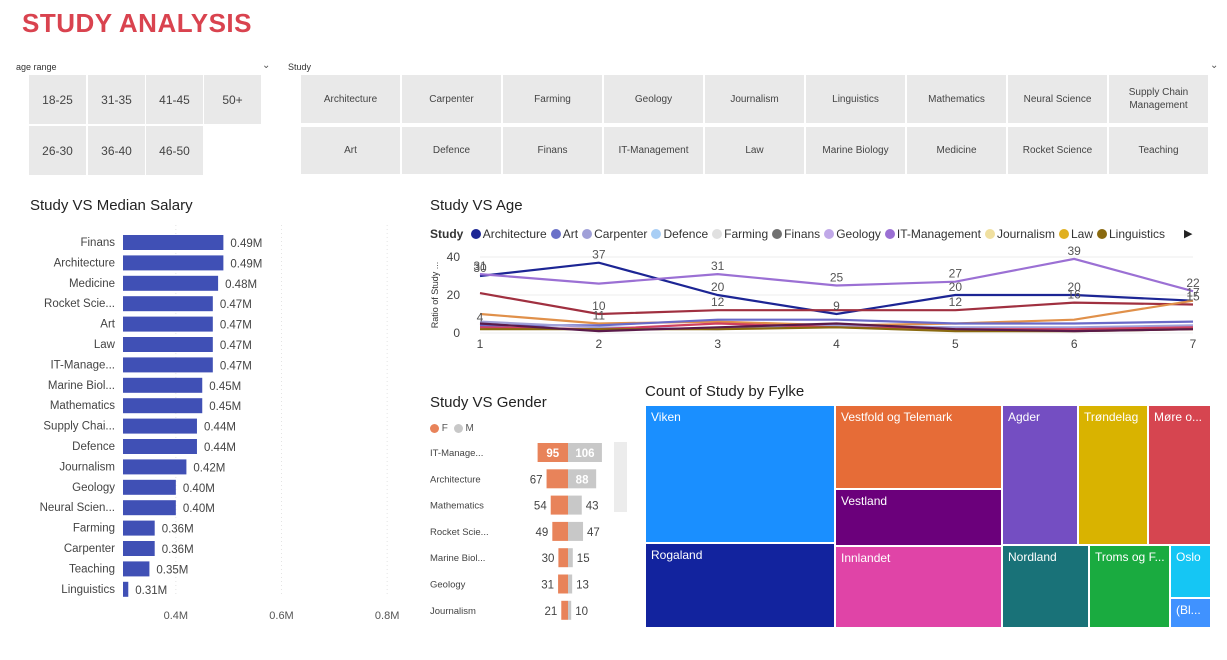 The width and height of the screenshot is (1227, 660). What do you see at coordinates (918, 517) in the screenshot?
I see `treemap-cell-vestland: Vestland` at bounding box center [918, 517].